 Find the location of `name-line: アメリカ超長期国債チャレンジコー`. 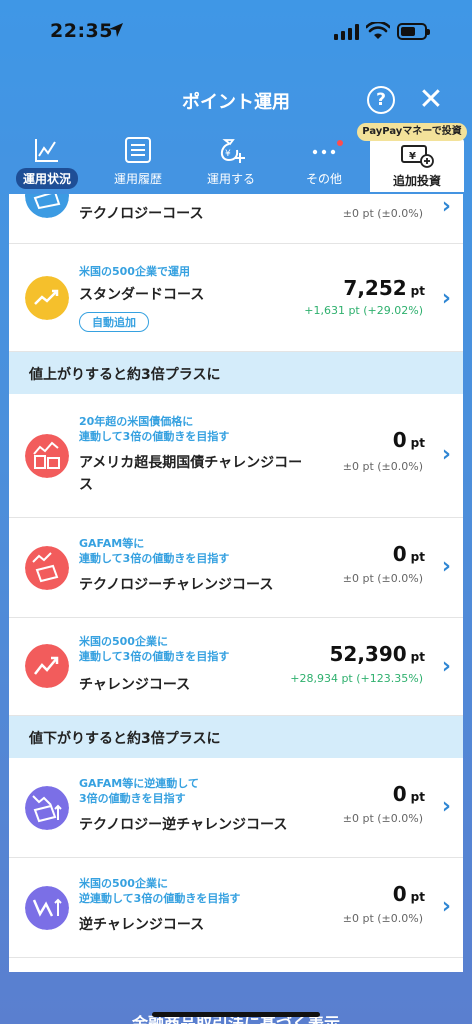

name-line: アメリカ超長期国債チャレンジコー is located at coordinates (191, 463).